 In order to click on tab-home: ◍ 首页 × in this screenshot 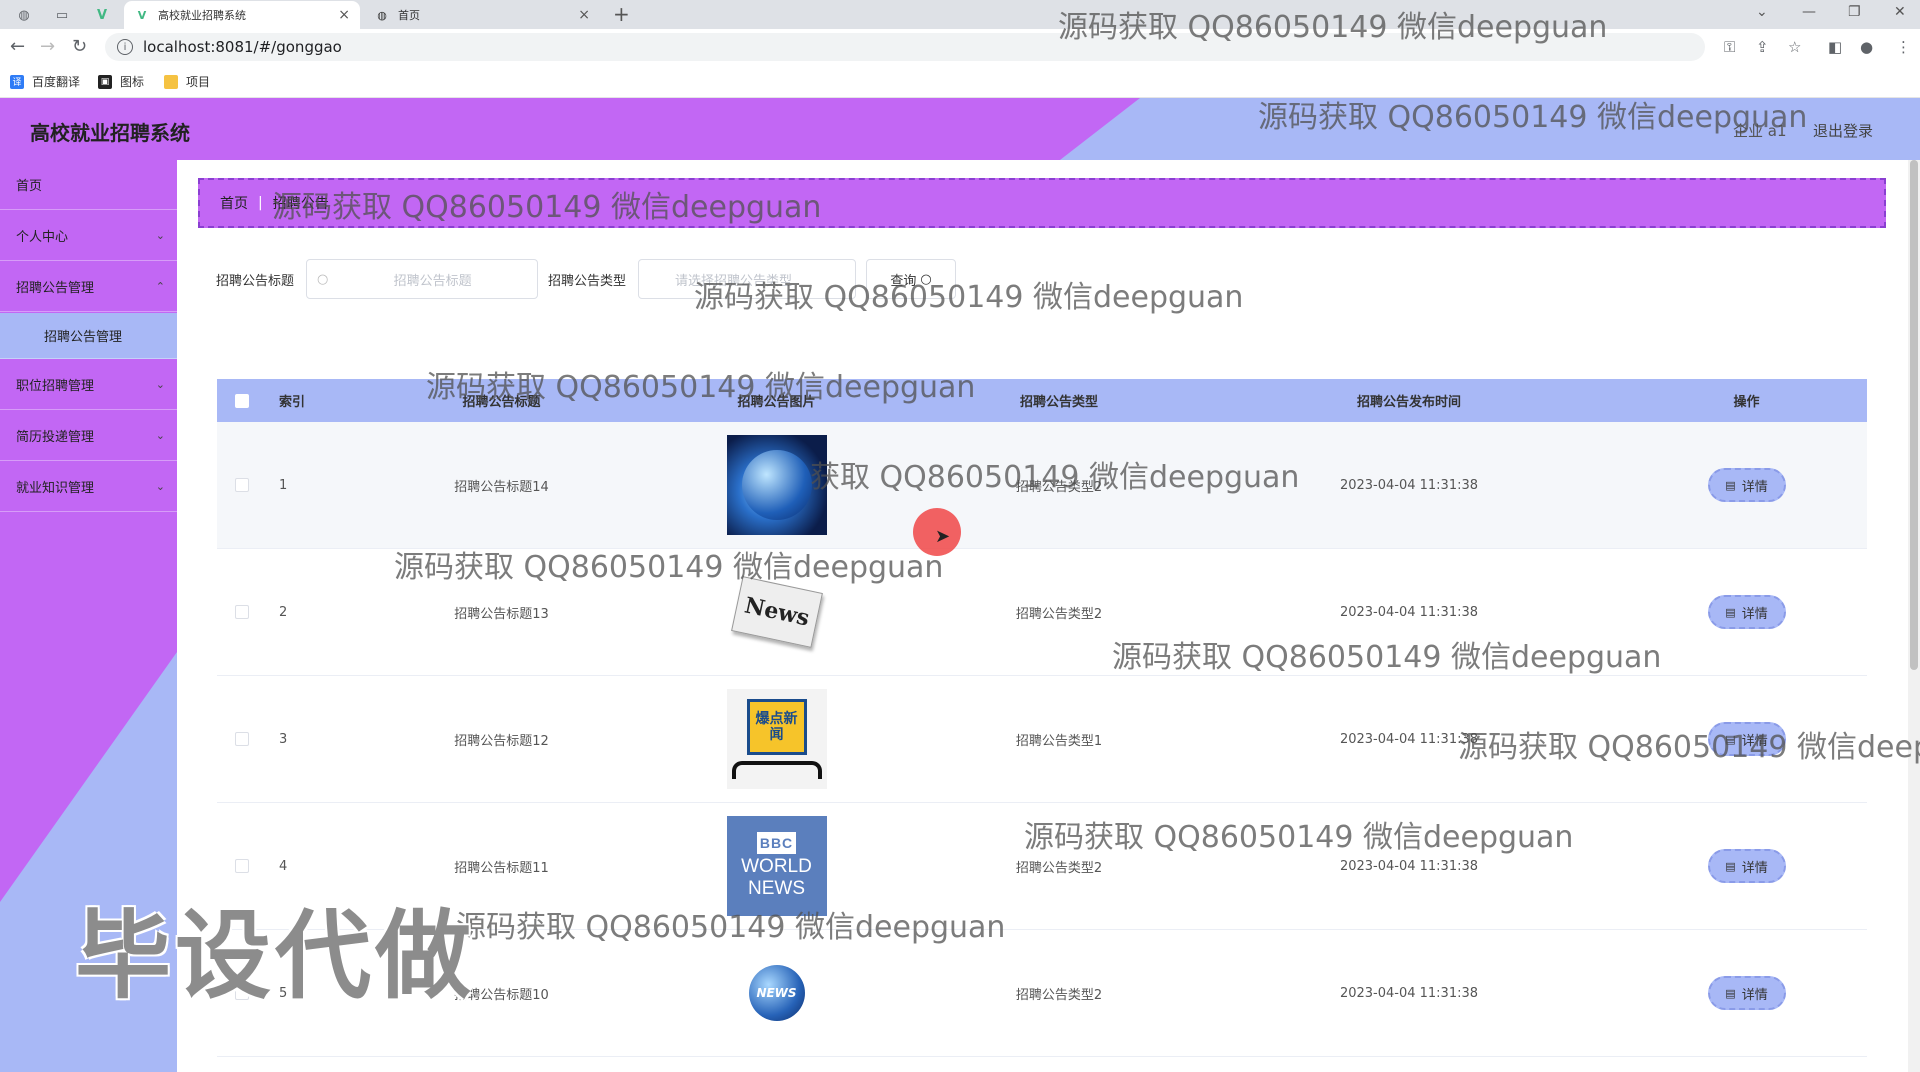, I will do `click(482, 15)`.